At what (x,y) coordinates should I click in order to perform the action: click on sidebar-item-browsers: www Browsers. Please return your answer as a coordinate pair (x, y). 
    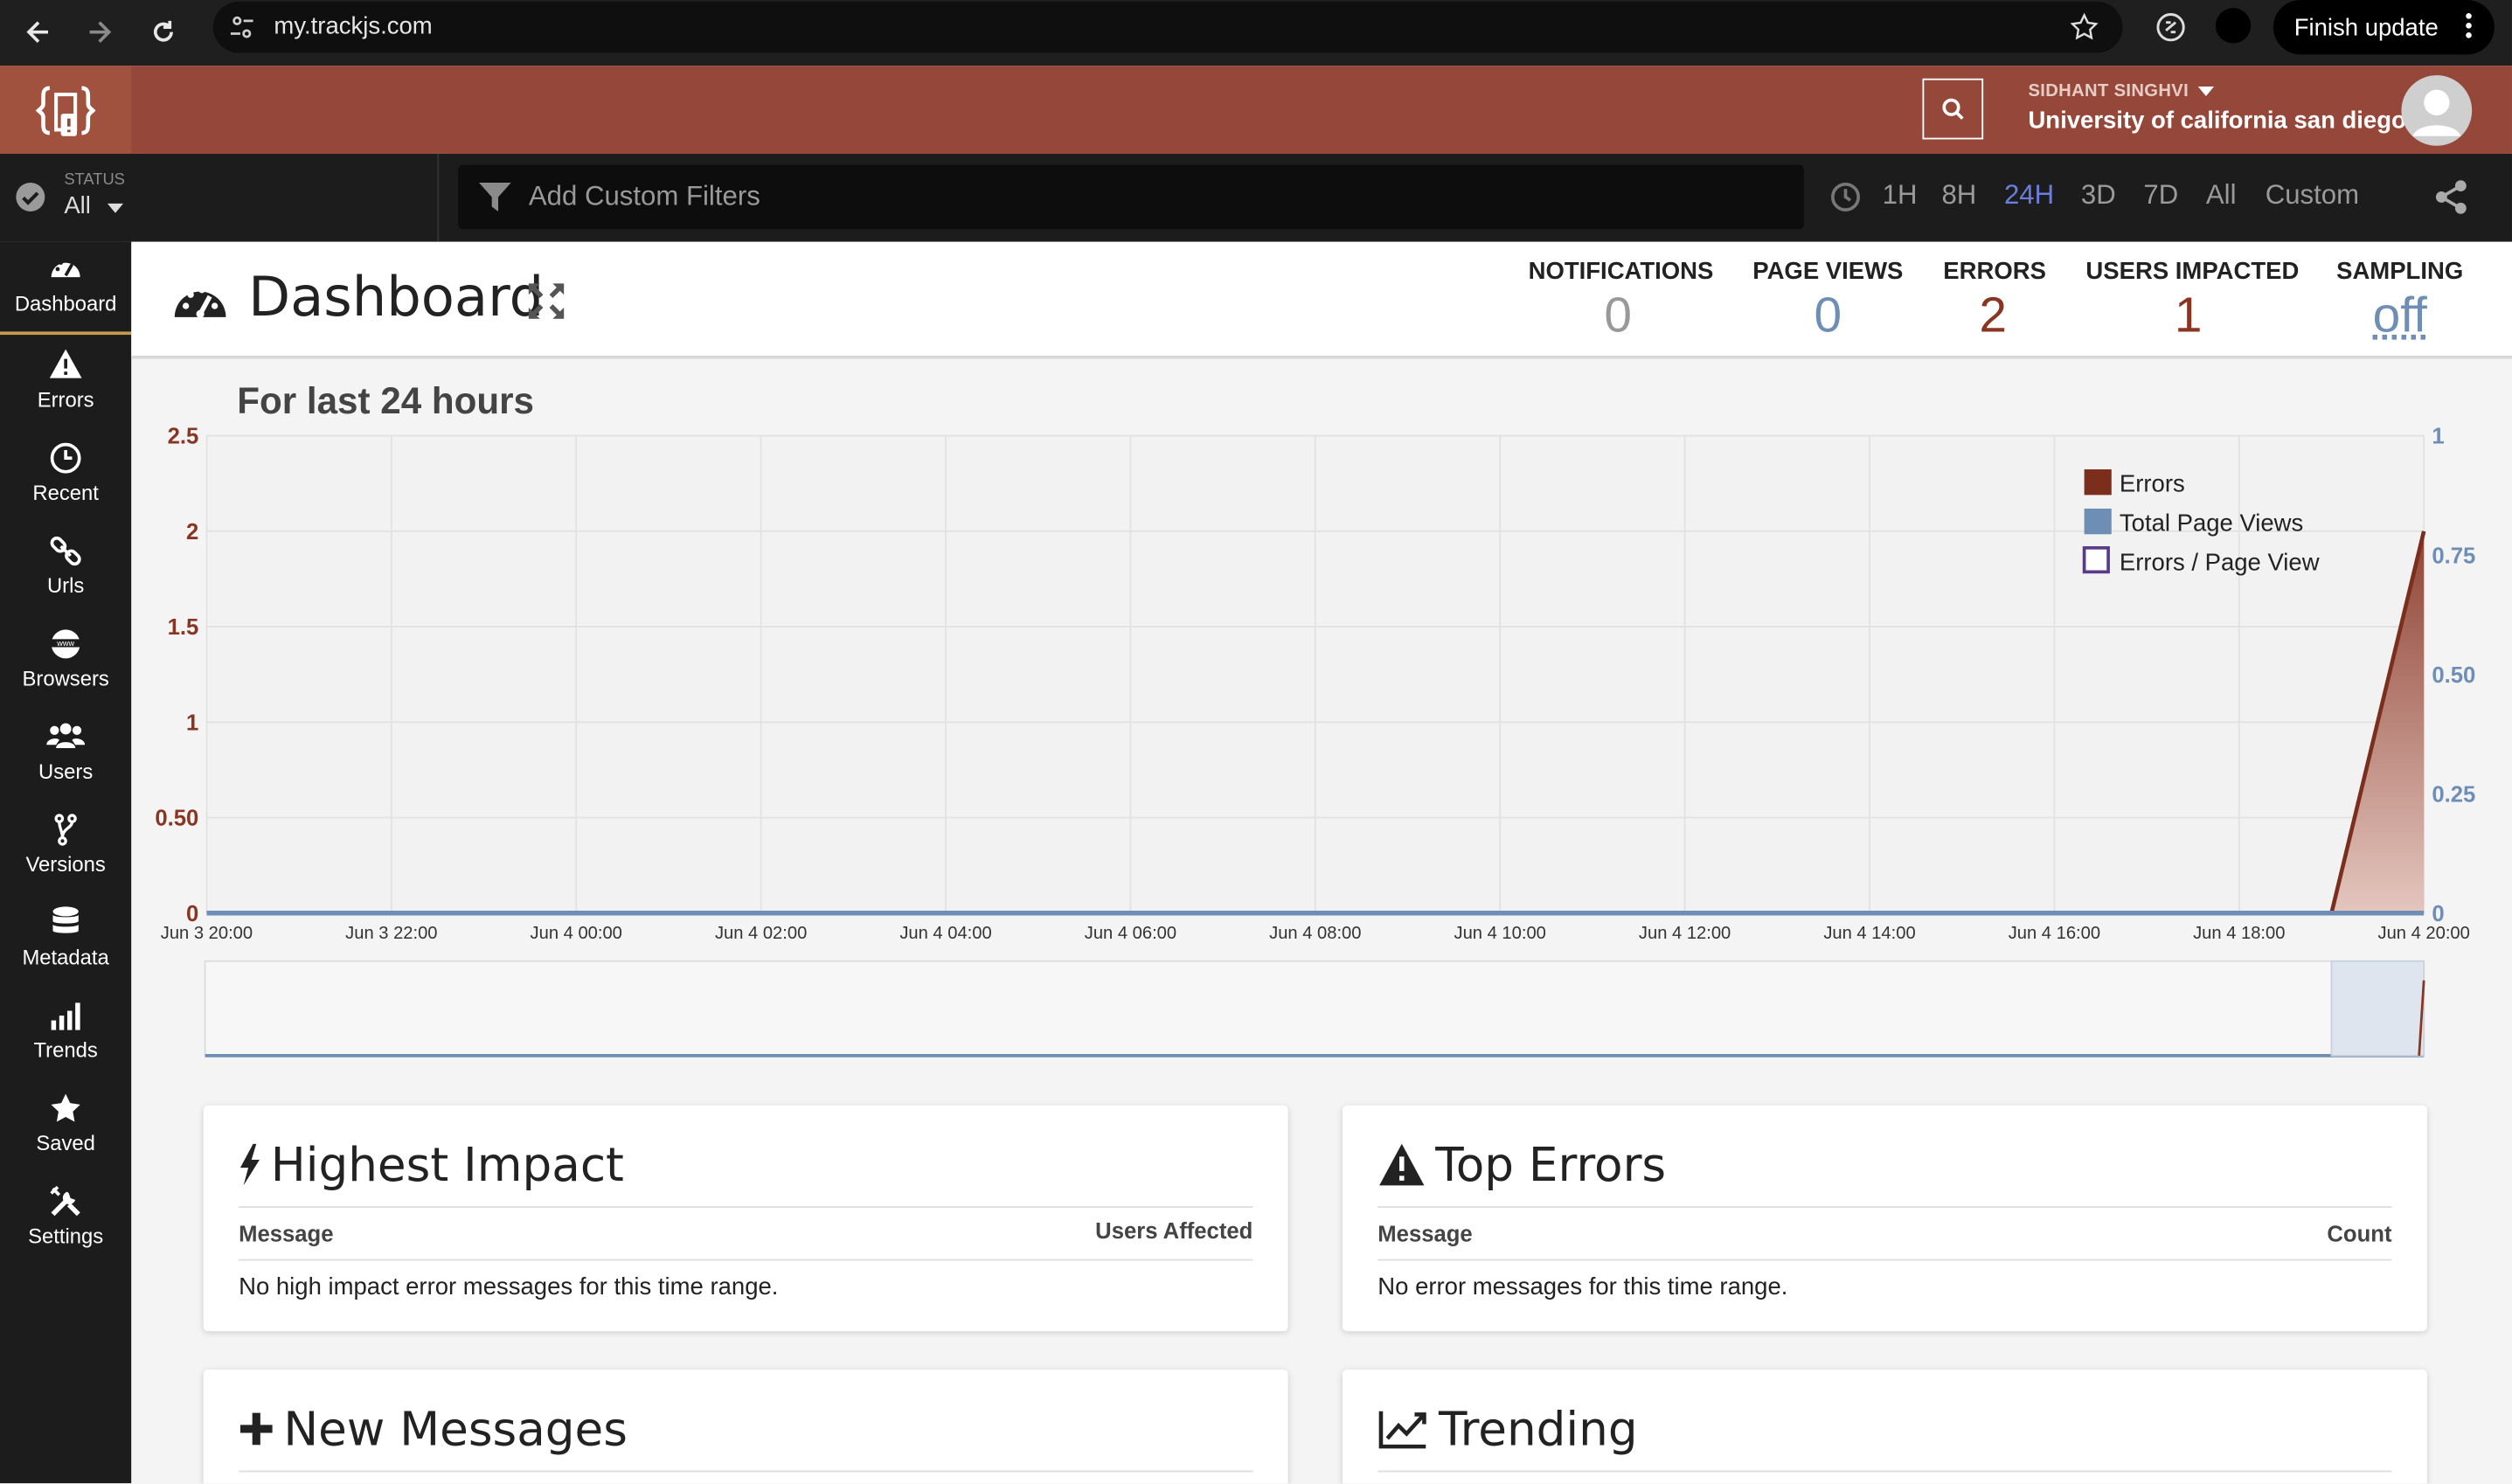
    Looking at the image, I should click on (65, 663).